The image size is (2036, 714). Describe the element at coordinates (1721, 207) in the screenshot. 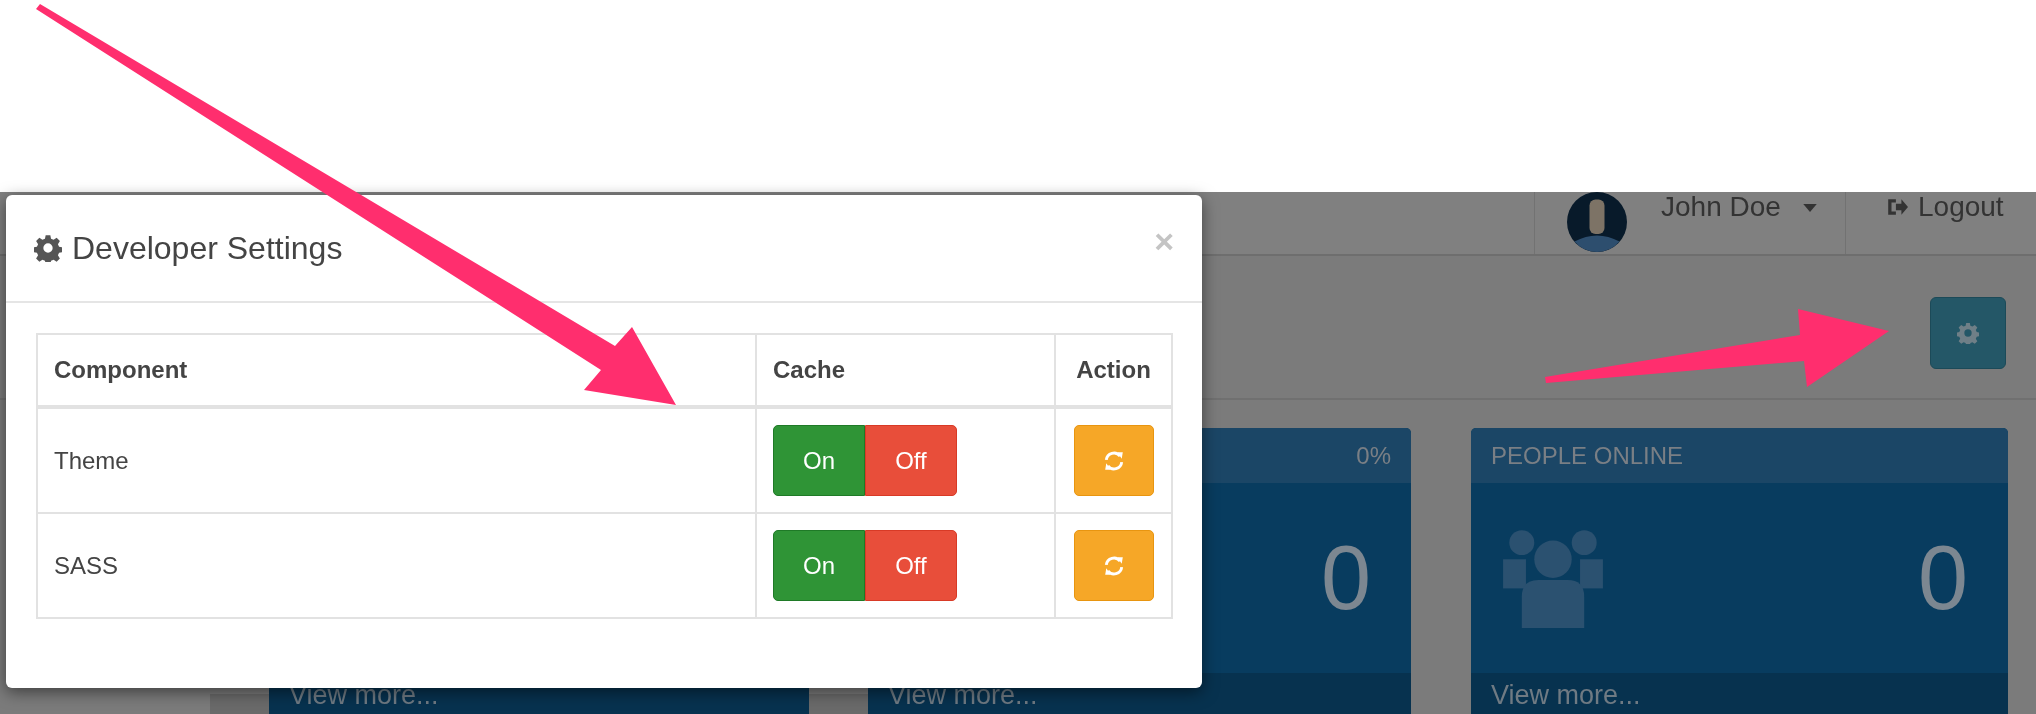

I see `user-name: John Doe` at that location.